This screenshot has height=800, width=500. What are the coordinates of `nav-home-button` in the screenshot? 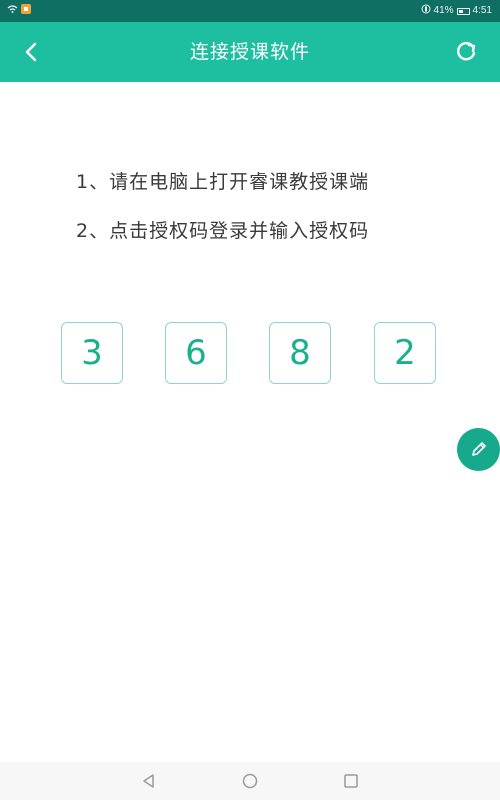 It's located at (250, 781).